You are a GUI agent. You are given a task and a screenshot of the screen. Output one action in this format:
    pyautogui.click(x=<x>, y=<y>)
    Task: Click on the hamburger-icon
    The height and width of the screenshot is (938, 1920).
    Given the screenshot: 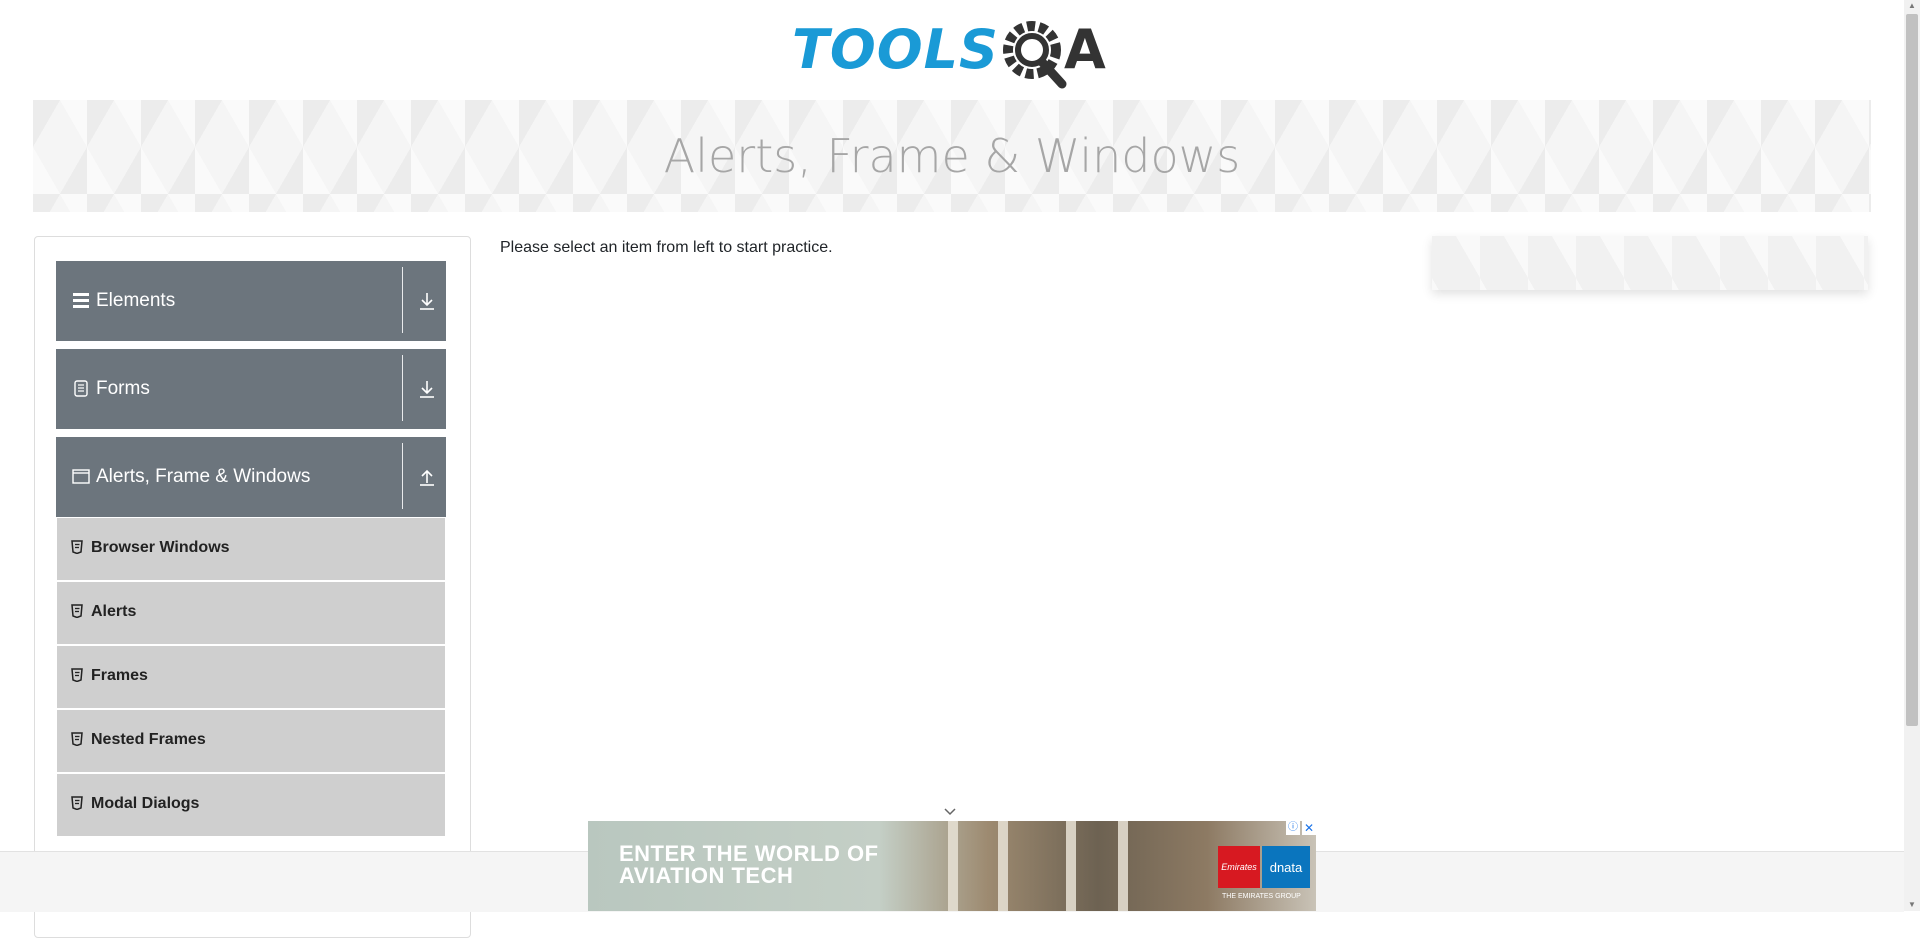 What is the action you would take?
    pyautogui.click(x=81, y=300)
    